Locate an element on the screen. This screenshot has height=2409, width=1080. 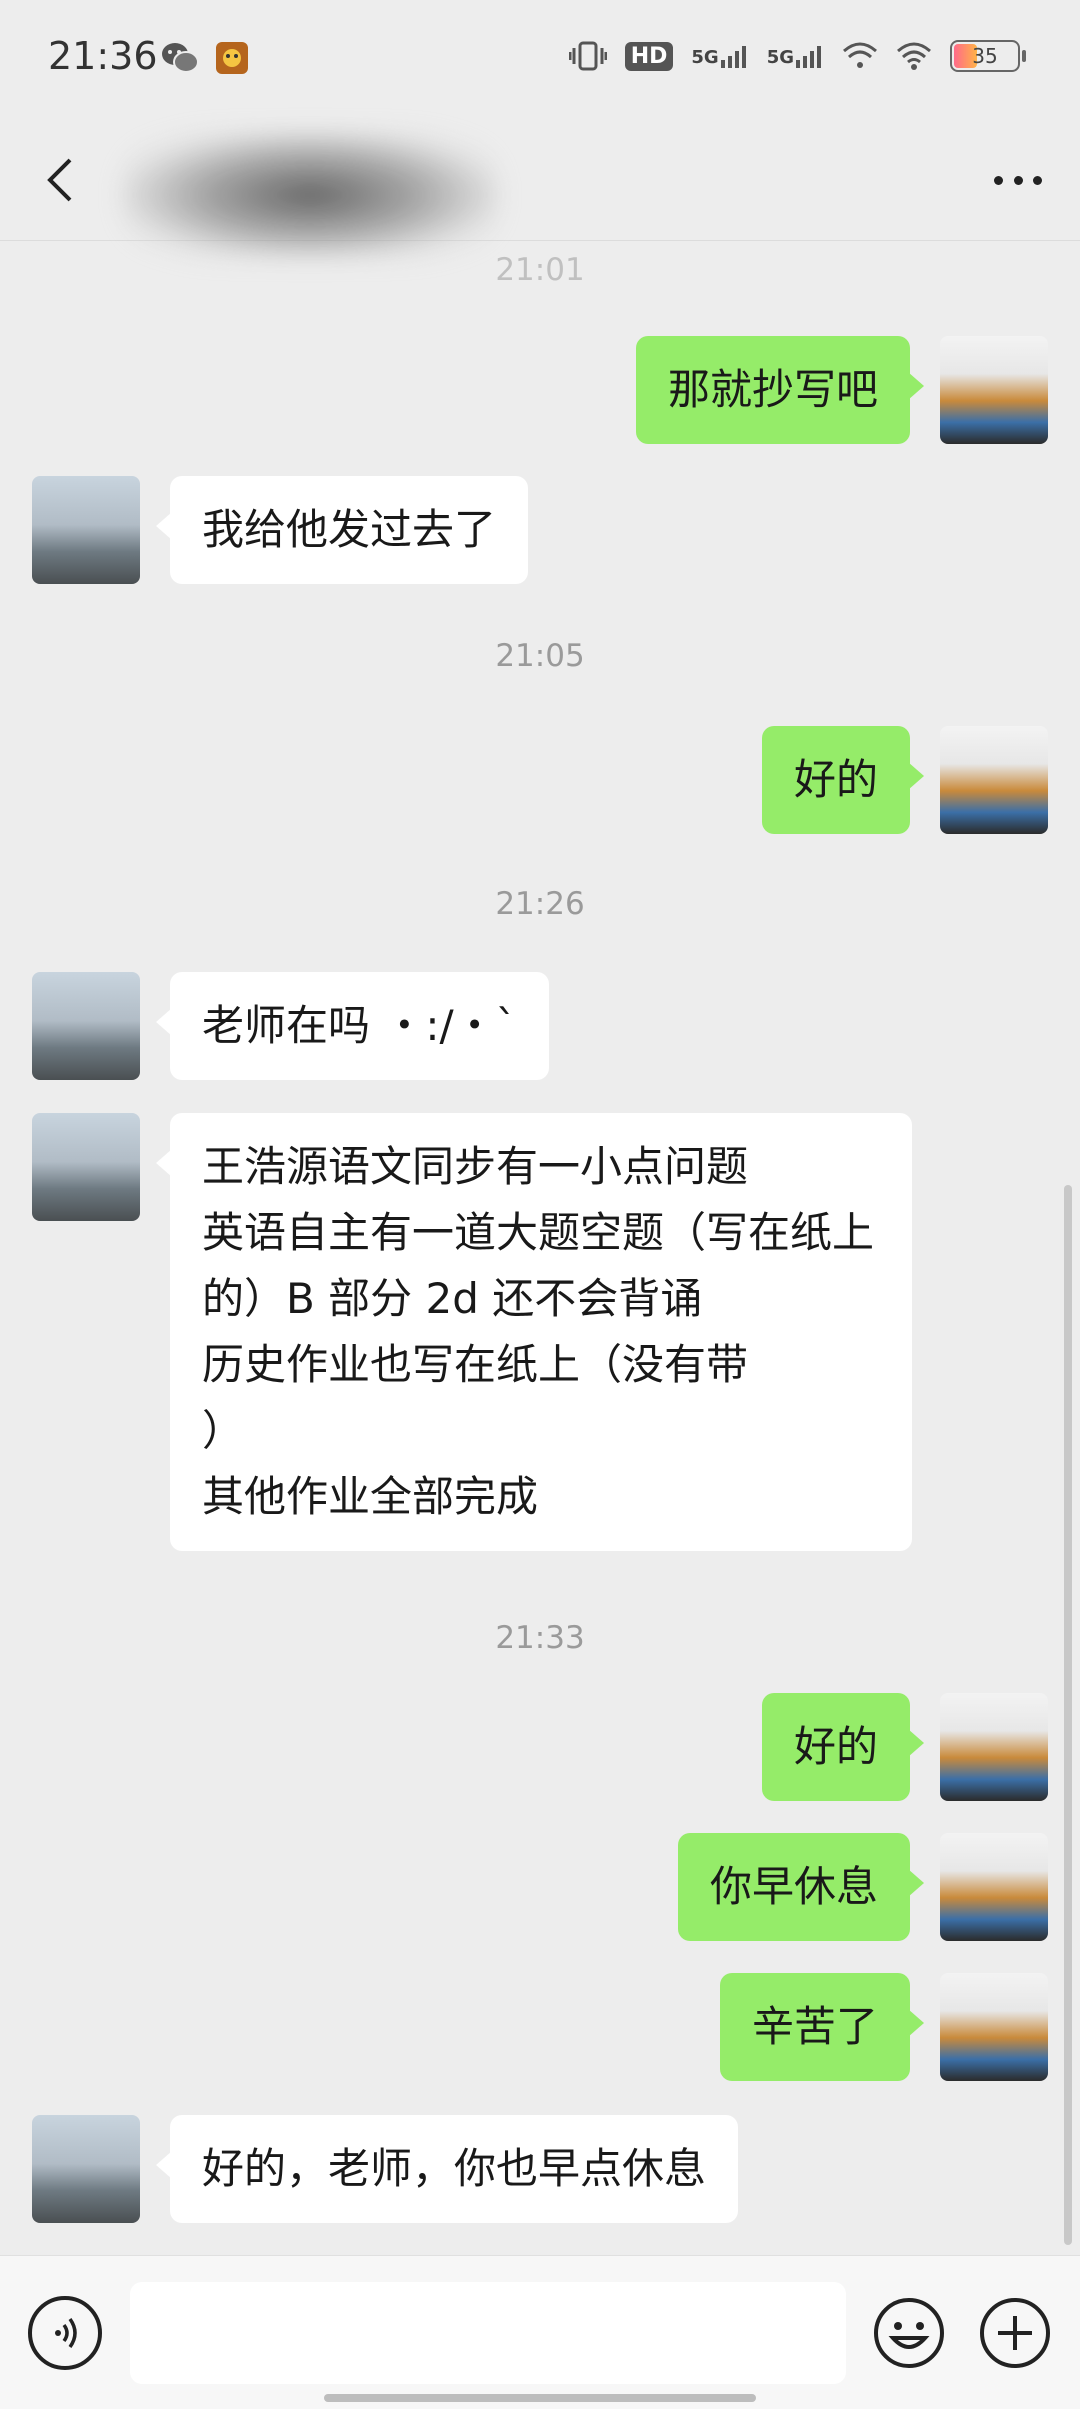
emoji-icon is located at coordinates (909, 2333).